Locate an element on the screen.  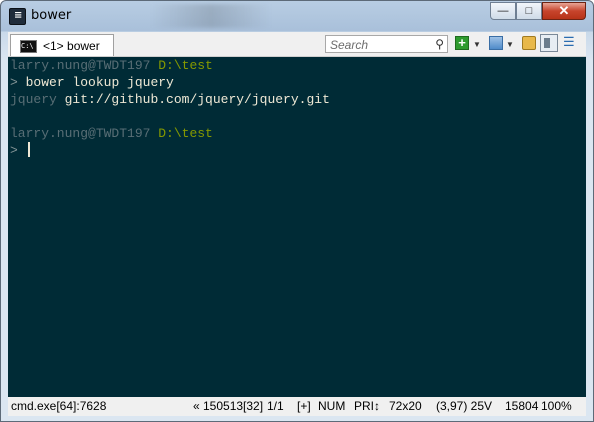
tab-toolbar: C:\ <1> bower Search ⚲ + ▼ ▼ ☰ is located at coordinates (297, 44).